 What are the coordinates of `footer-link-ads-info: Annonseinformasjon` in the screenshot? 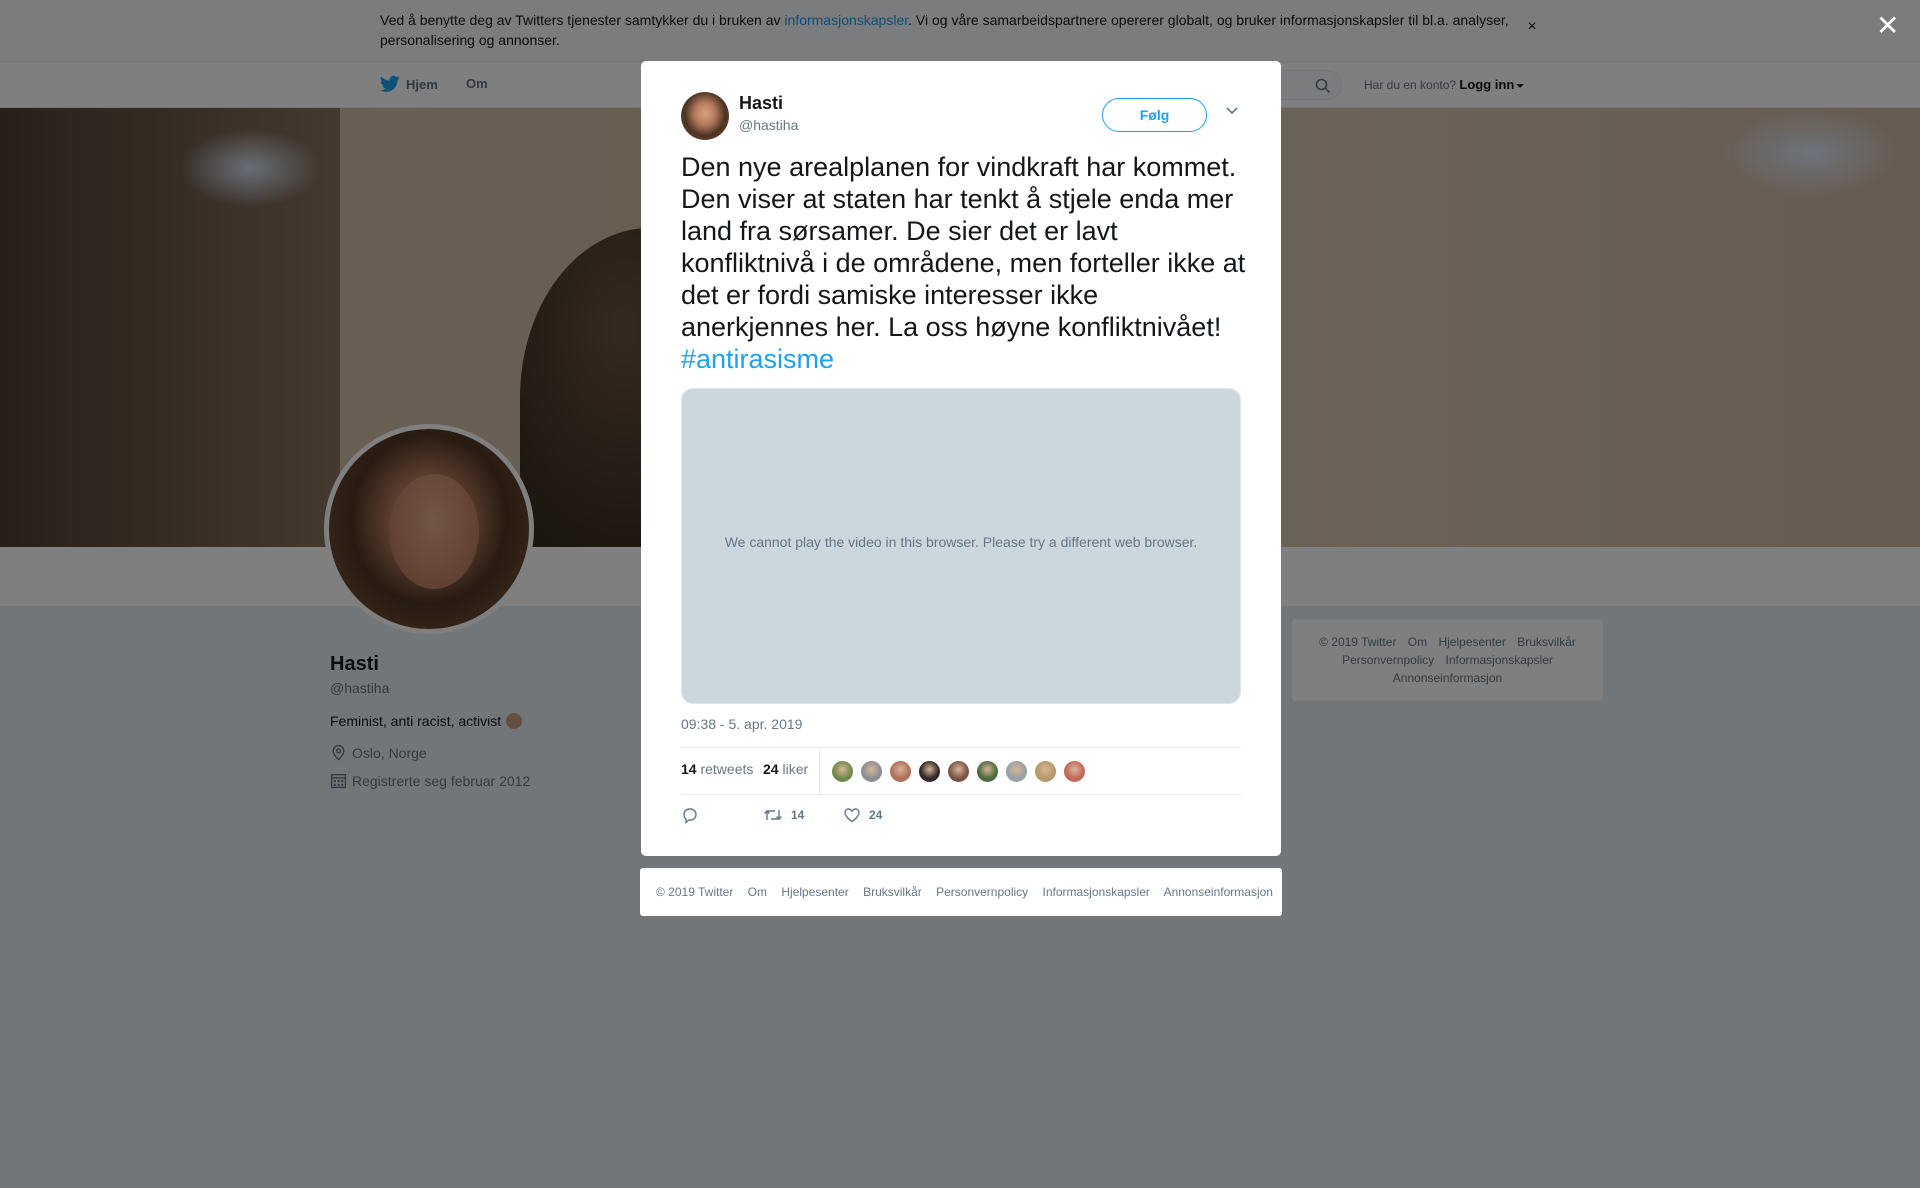 It's located at (1218, 892).